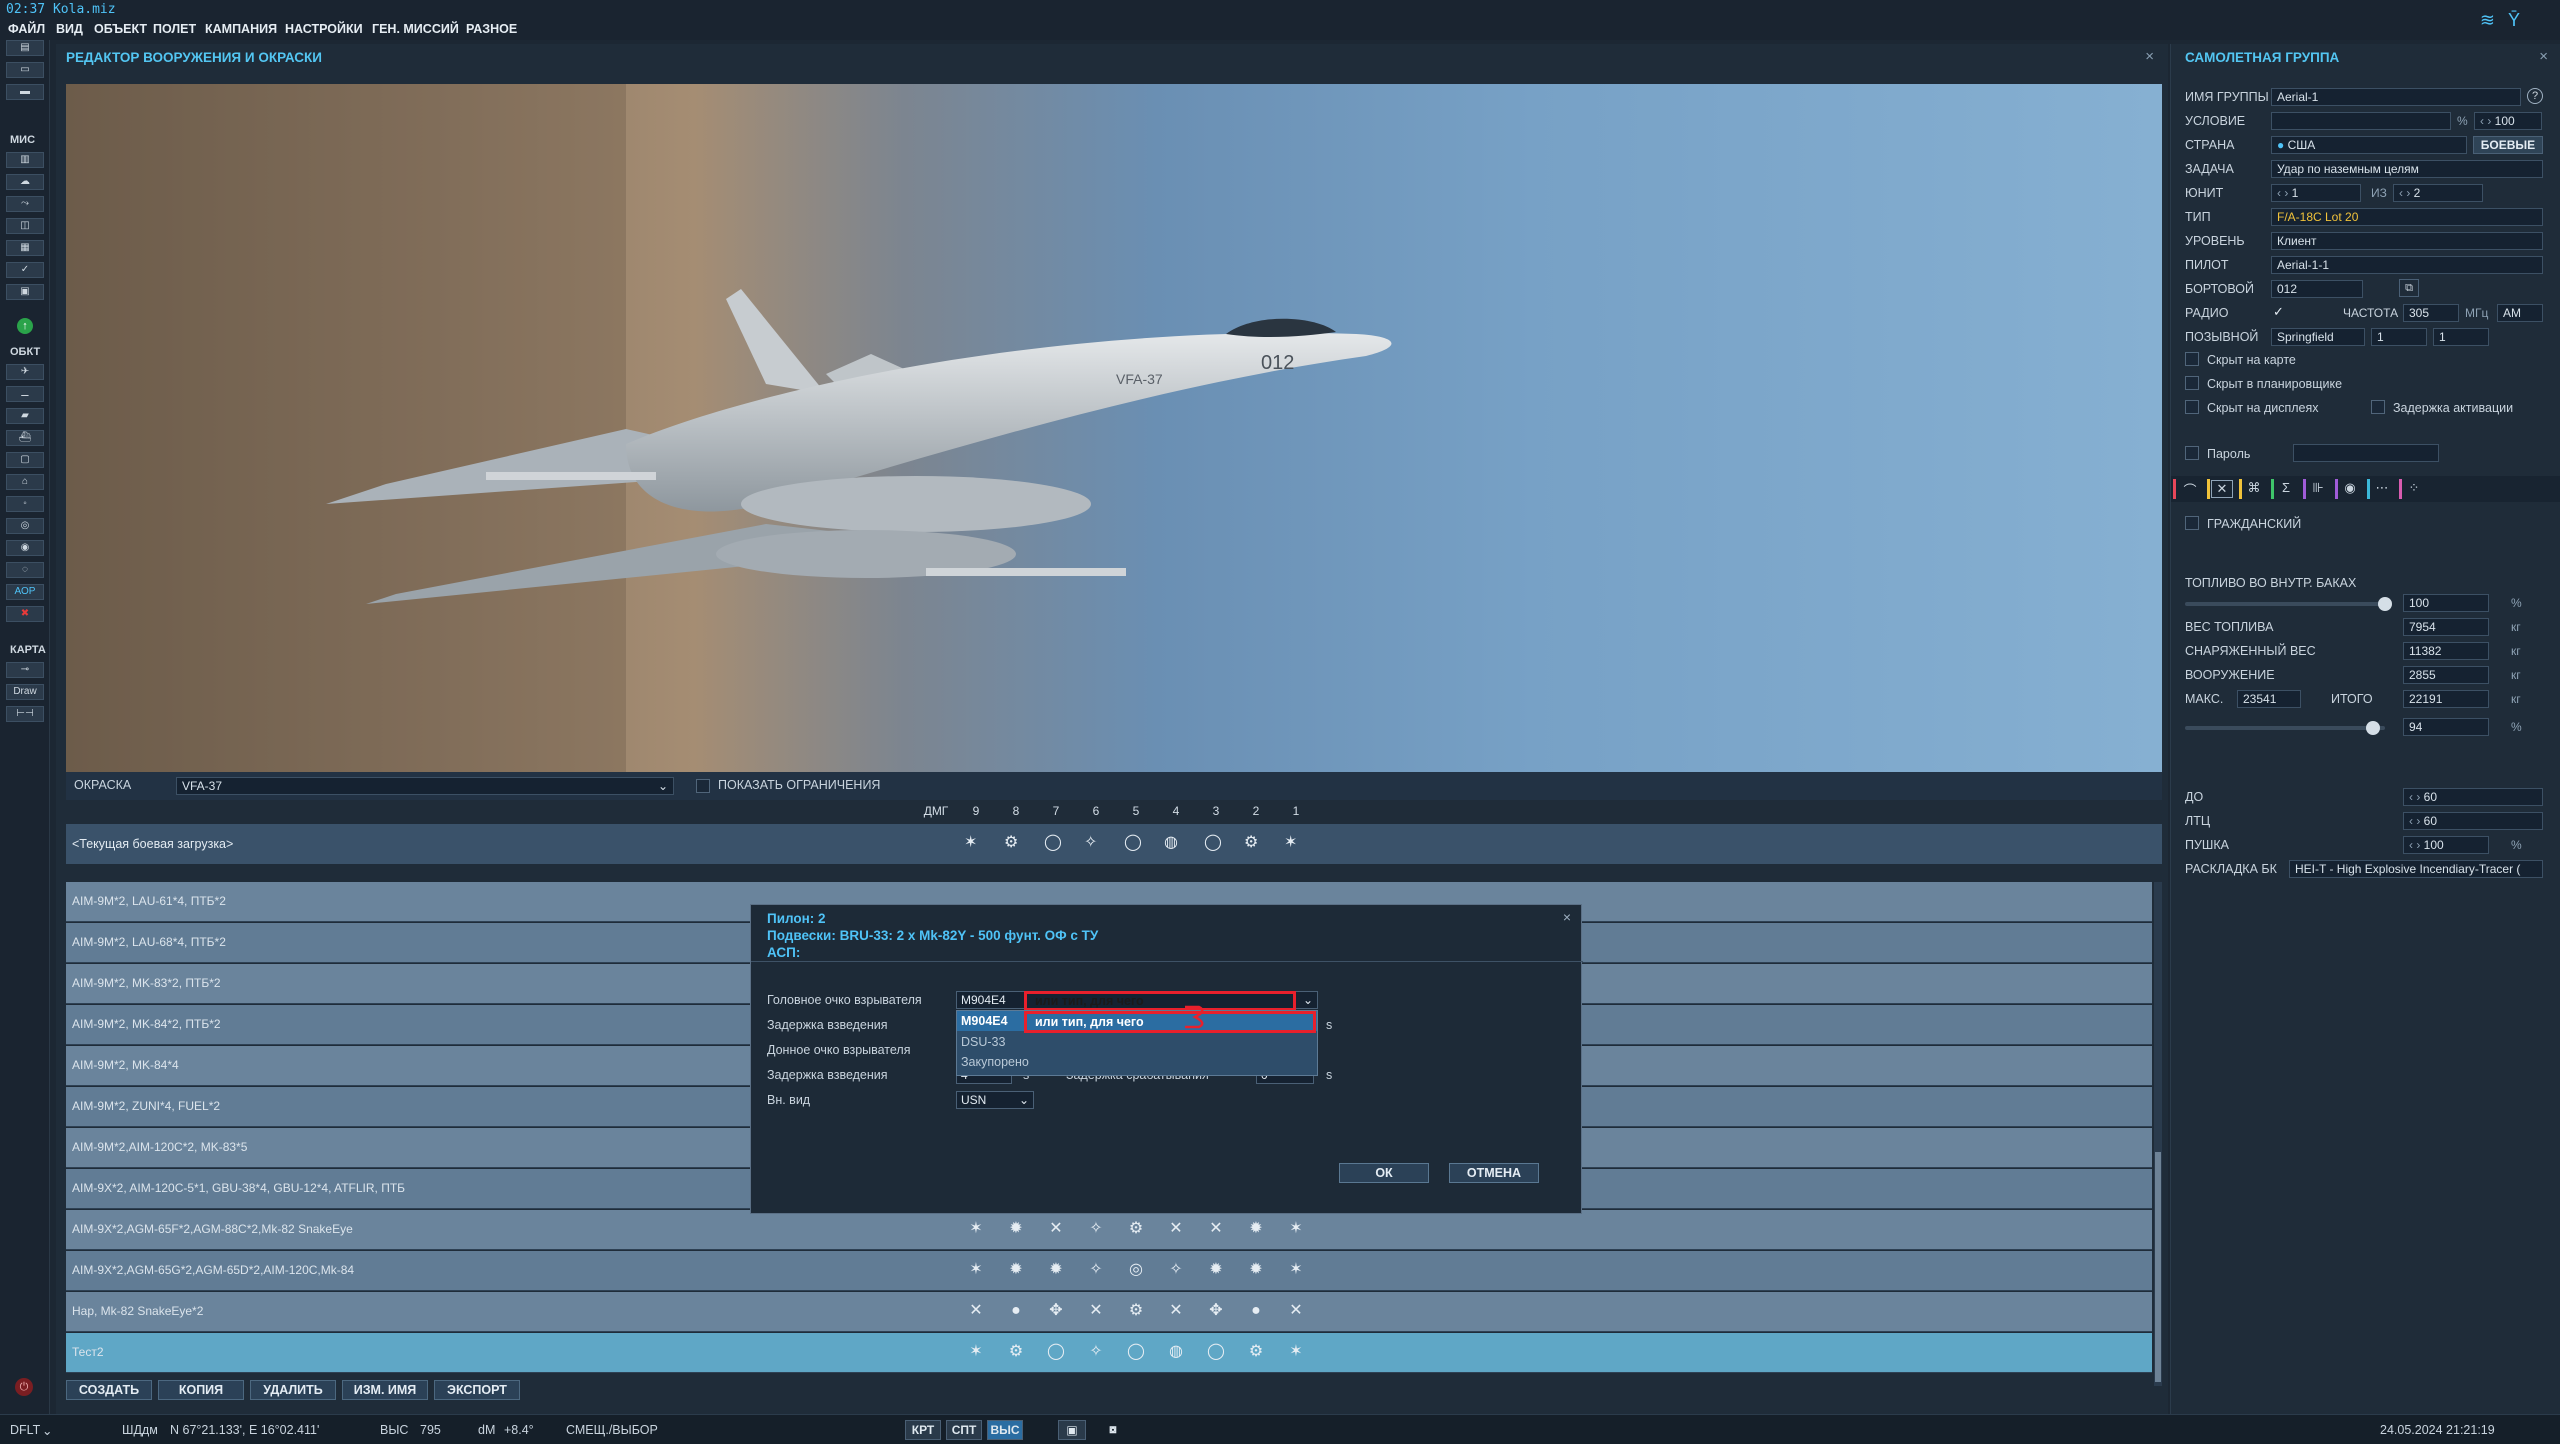 The width and height of the screenshot is (2560, 1444). I want to click on delete-button: УДАЛИТЬ, so click(293, 1390).